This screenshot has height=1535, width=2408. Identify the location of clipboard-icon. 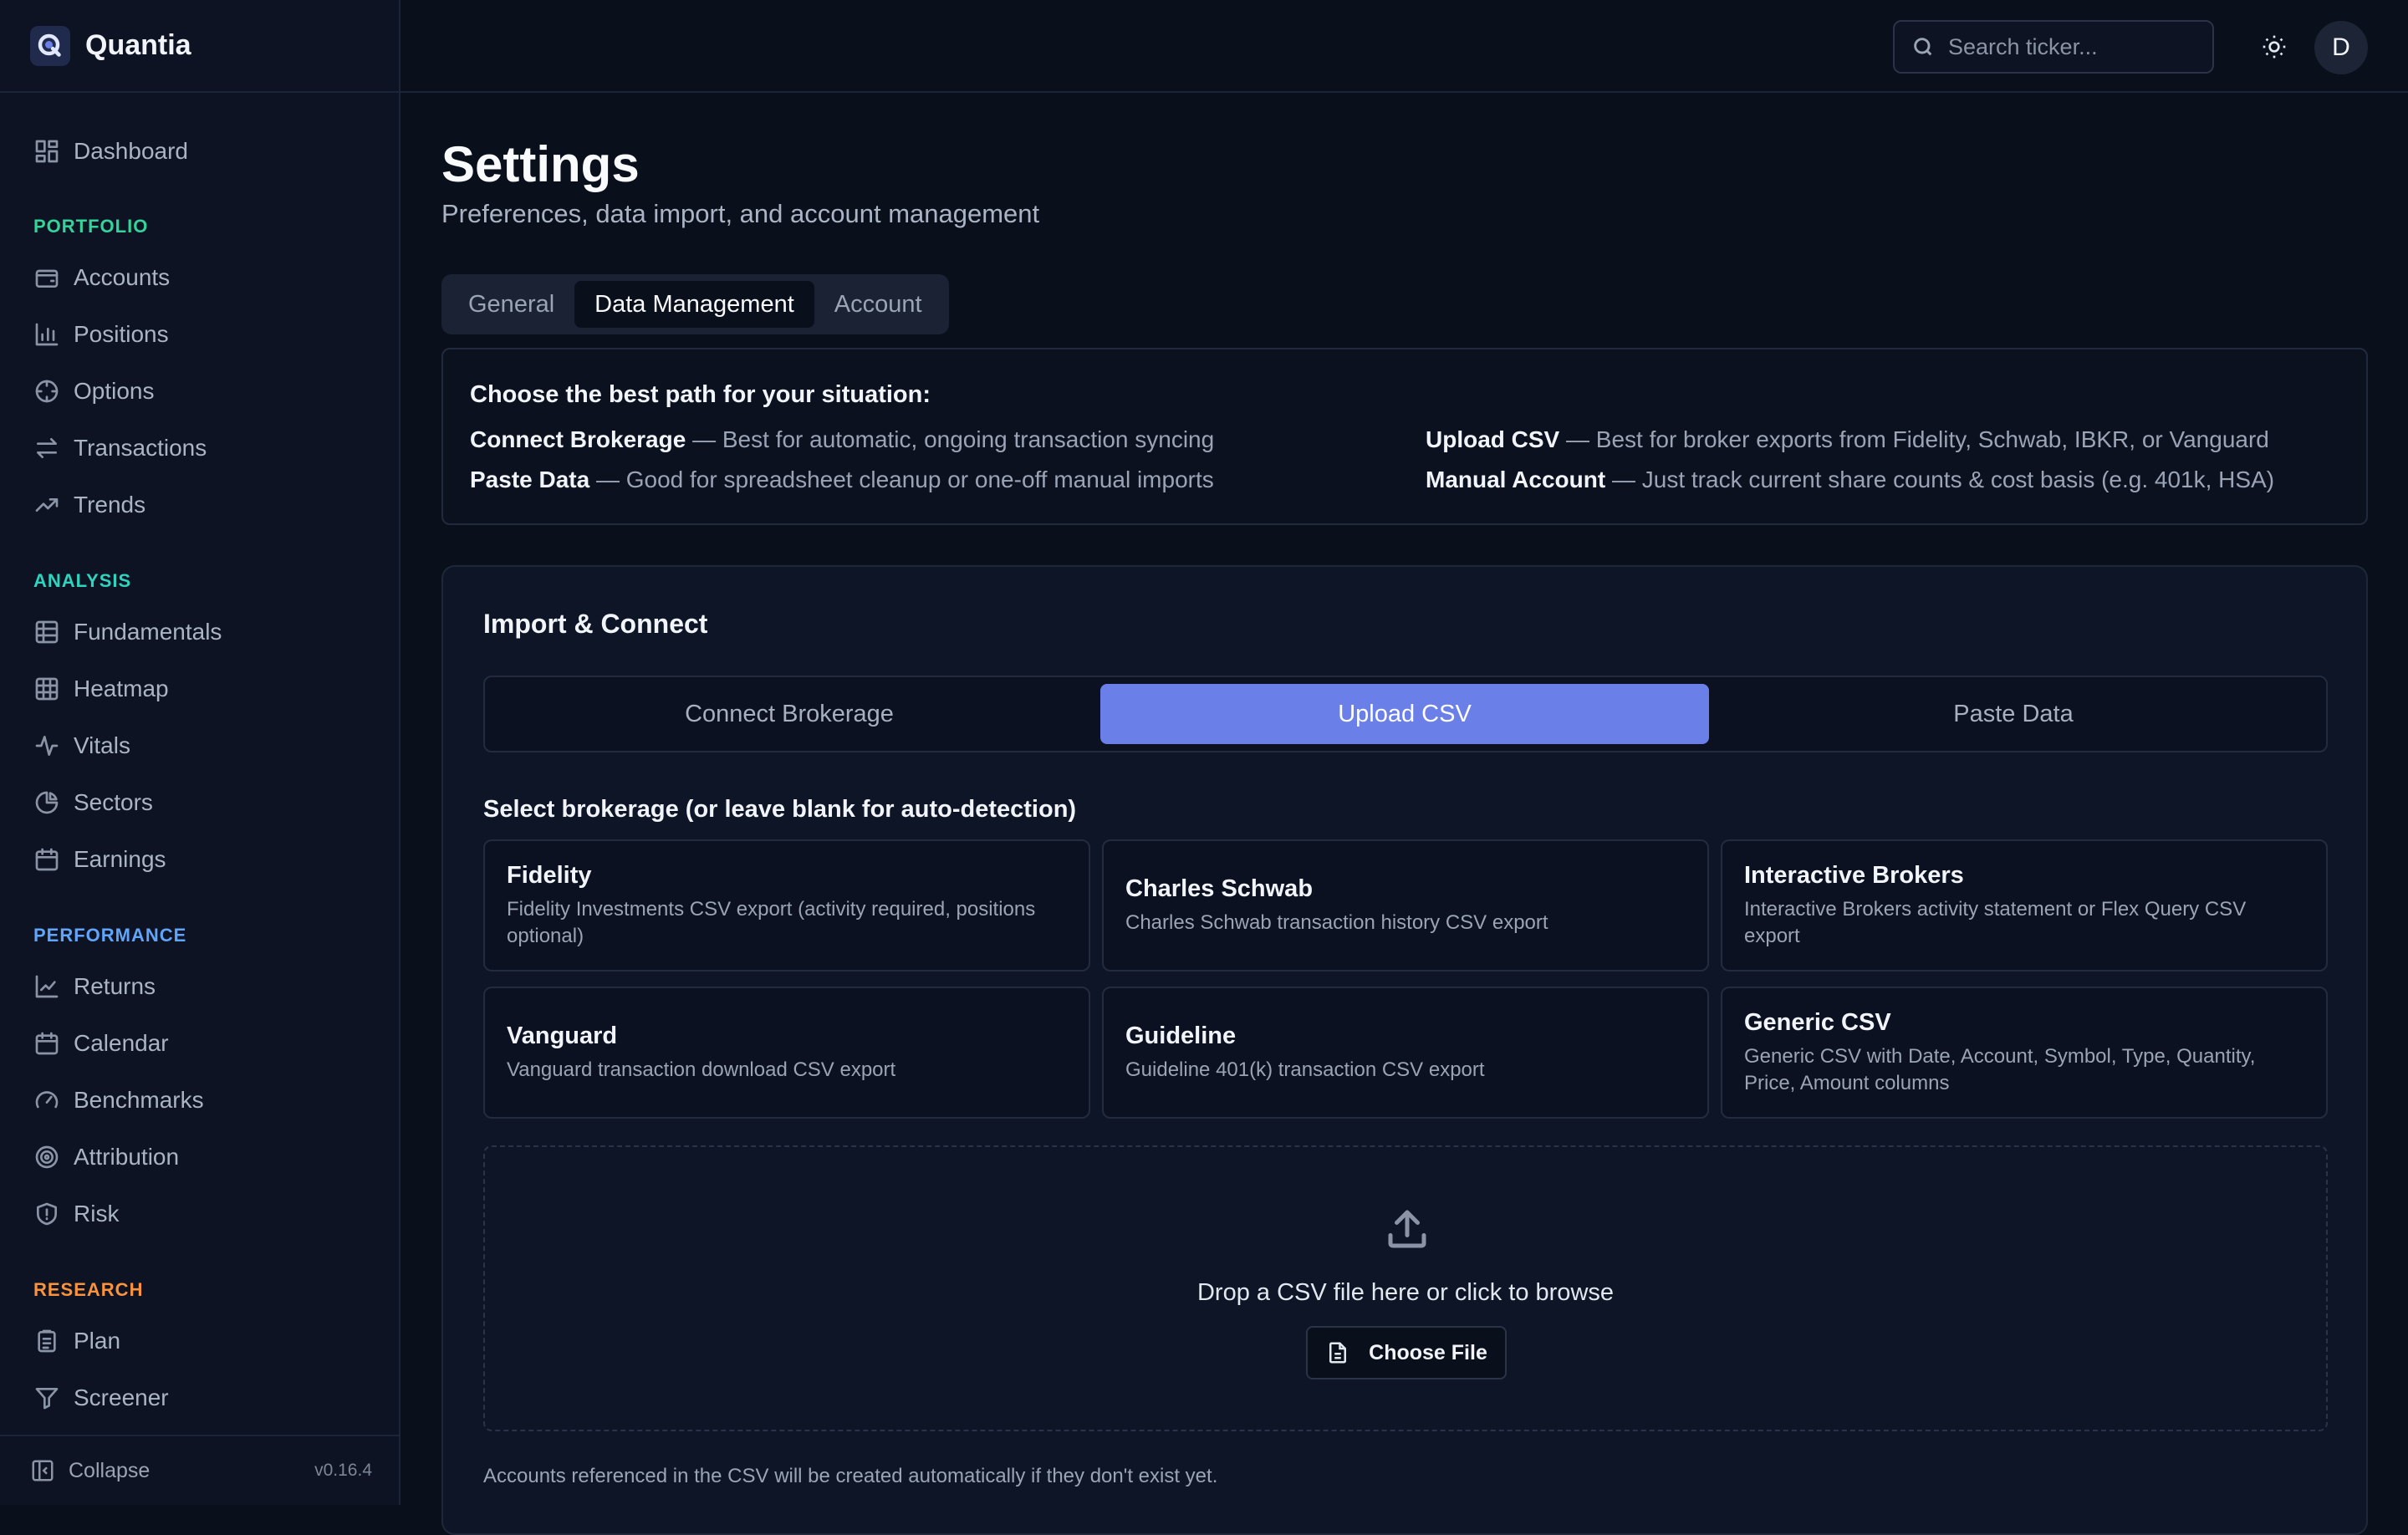
(47, 1341).